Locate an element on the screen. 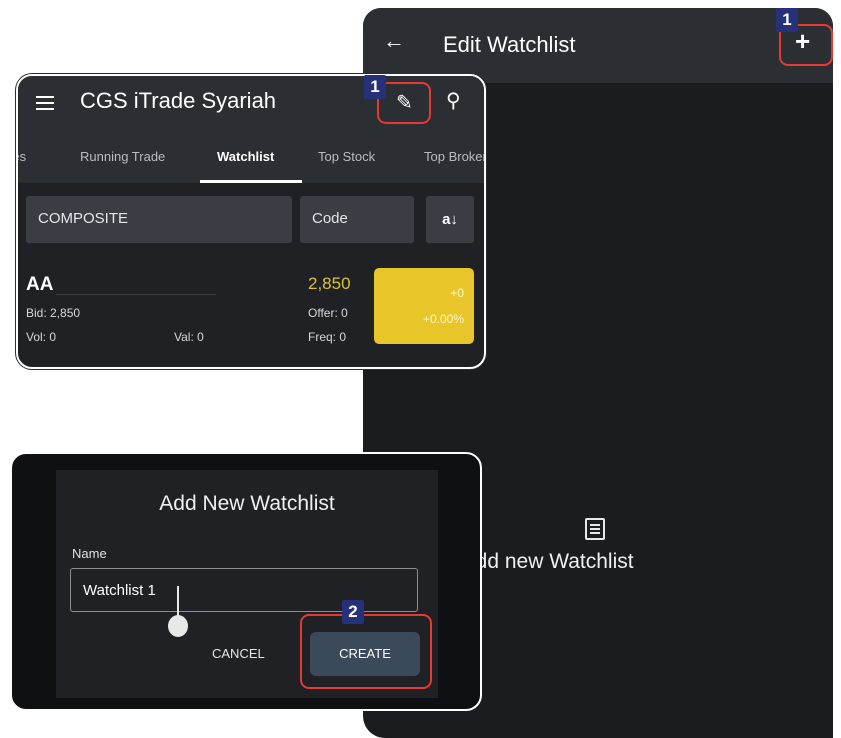  cursor-handle is located at coordinates (178, 626).